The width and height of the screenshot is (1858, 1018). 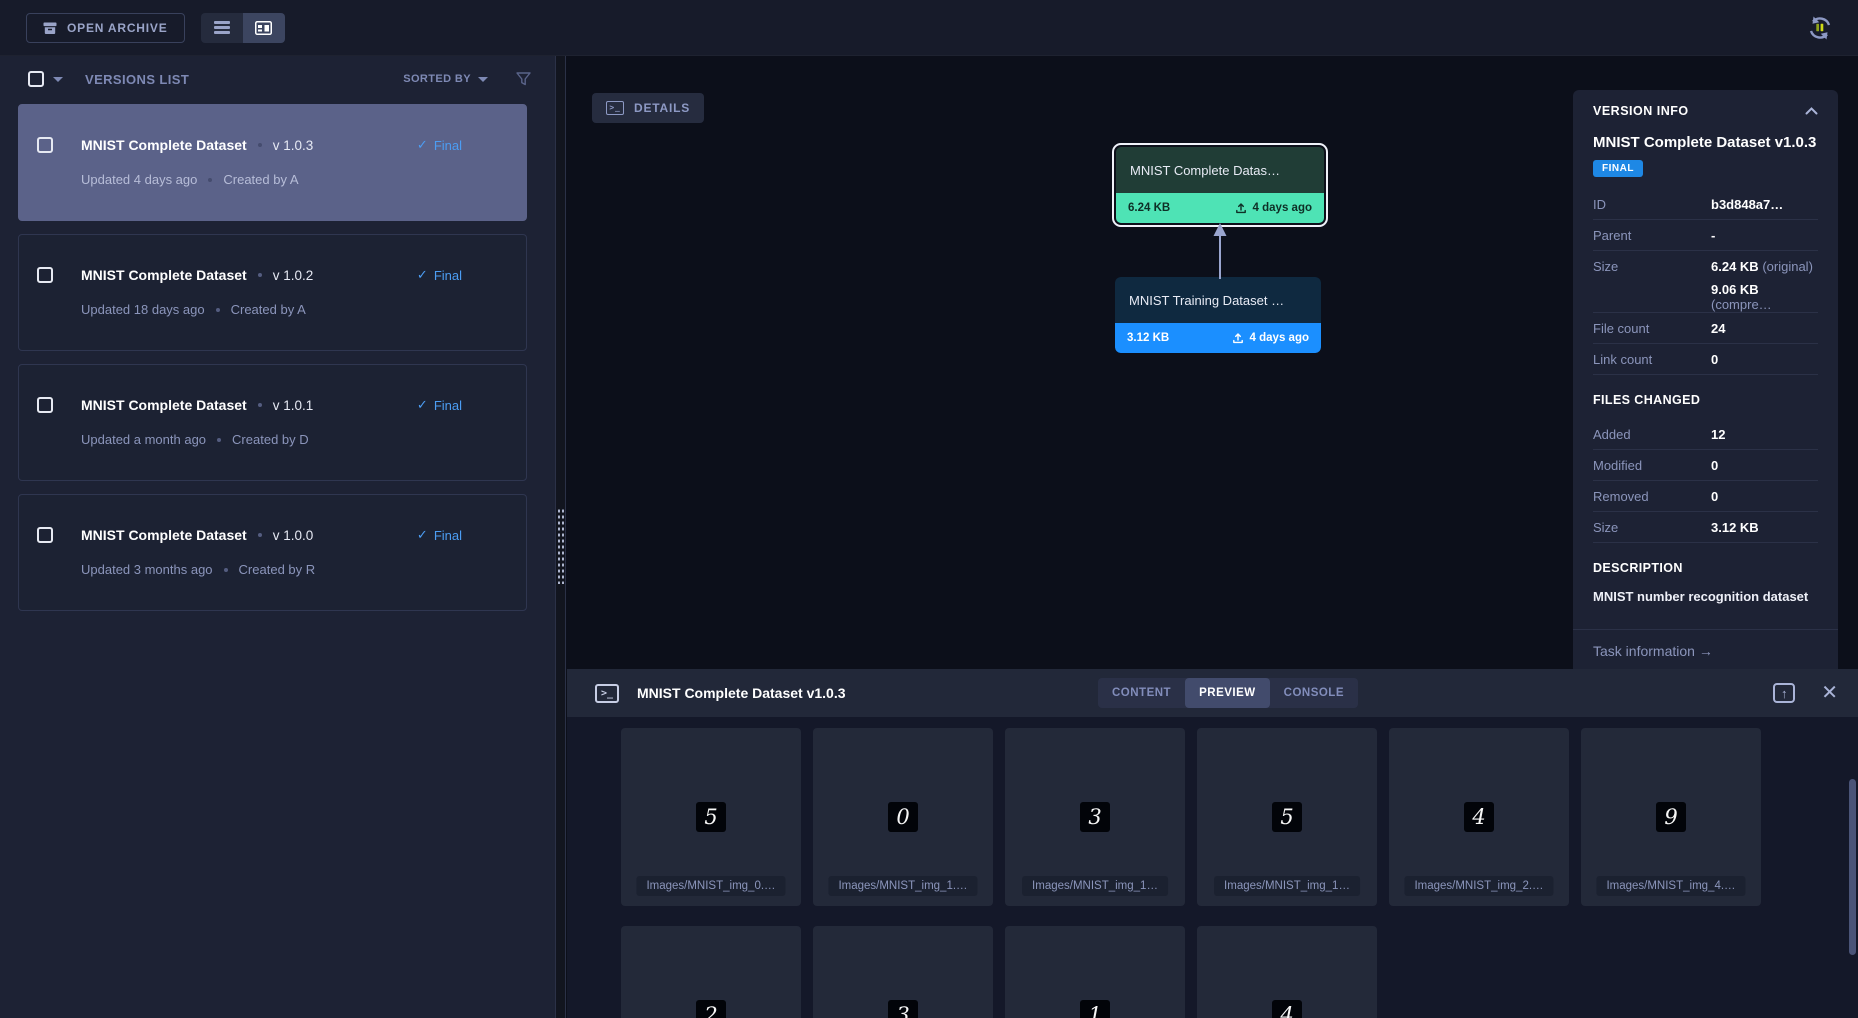 What do you see at coordinates (437, 79) in the screenshot?
I see `sorted-by-dropdown: SORTED BY` at bounding box center [437, 79].